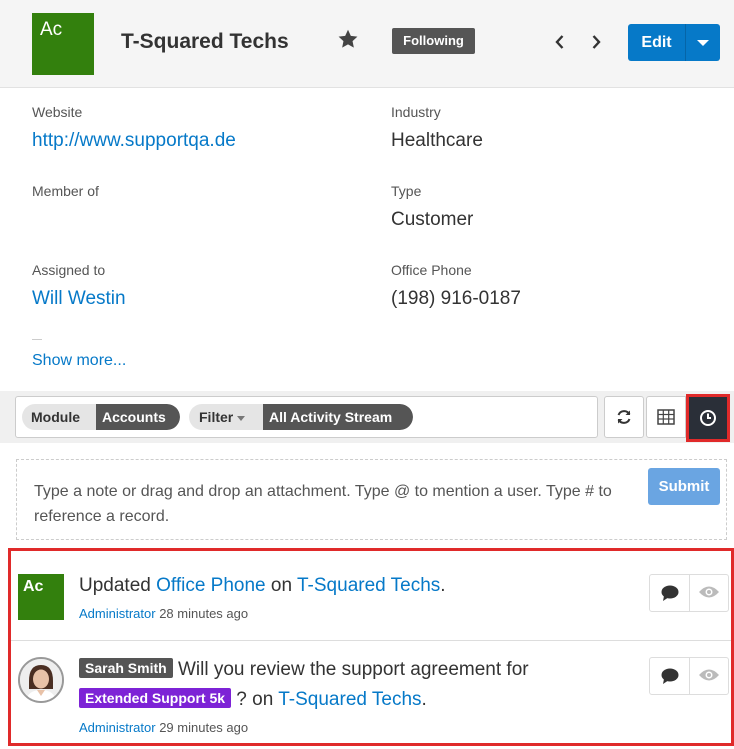  I want to click on record-header: Ac T-Squared Techs Following Edit, so click(367, 44).